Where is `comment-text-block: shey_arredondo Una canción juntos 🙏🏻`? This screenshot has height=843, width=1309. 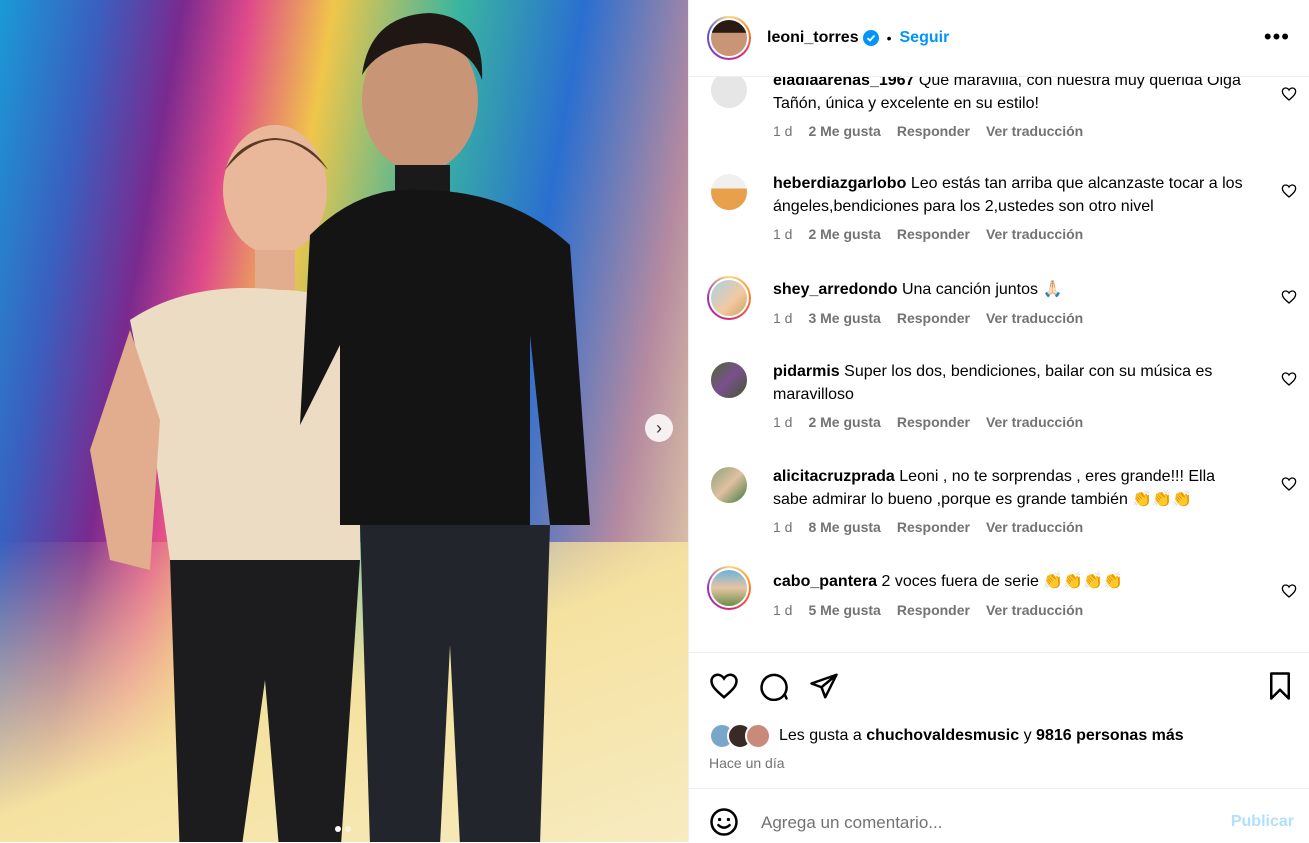 comment-text-block: shey_arredondo Una canción juntos 🙏🏻 is located at coordinates (1013, 289).